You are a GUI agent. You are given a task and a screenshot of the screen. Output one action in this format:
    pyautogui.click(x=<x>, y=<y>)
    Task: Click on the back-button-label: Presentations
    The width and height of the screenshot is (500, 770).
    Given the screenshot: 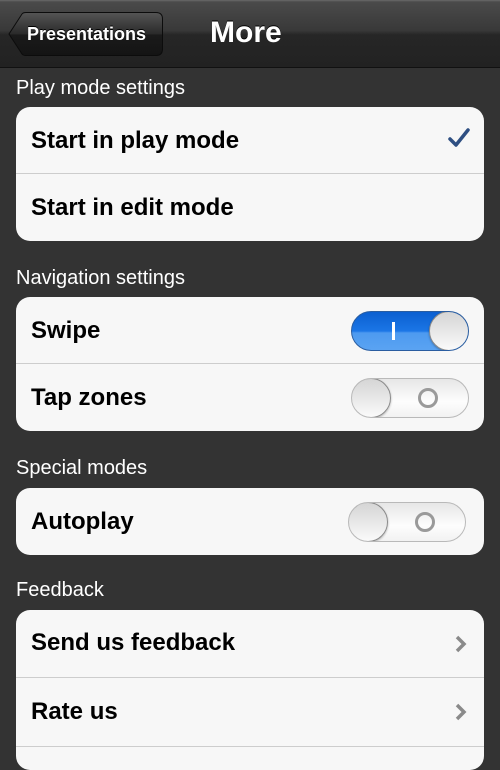 What is the action you would take?
    pyautogui.click(x=87, y=34)
    